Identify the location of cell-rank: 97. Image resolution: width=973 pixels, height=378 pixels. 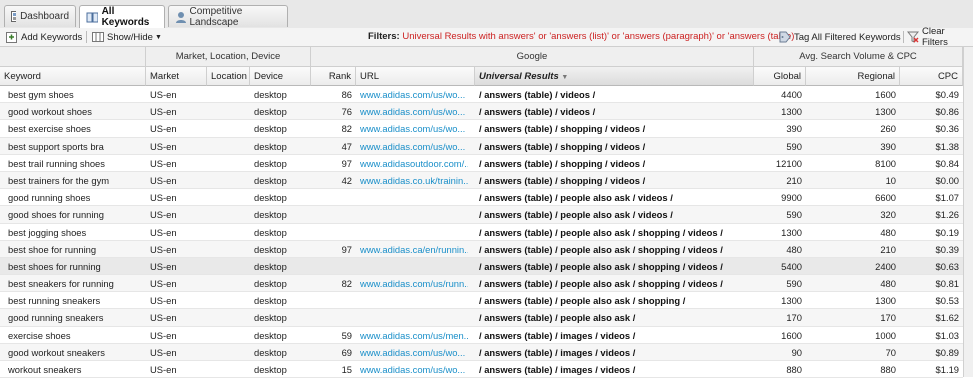
(346, 163).